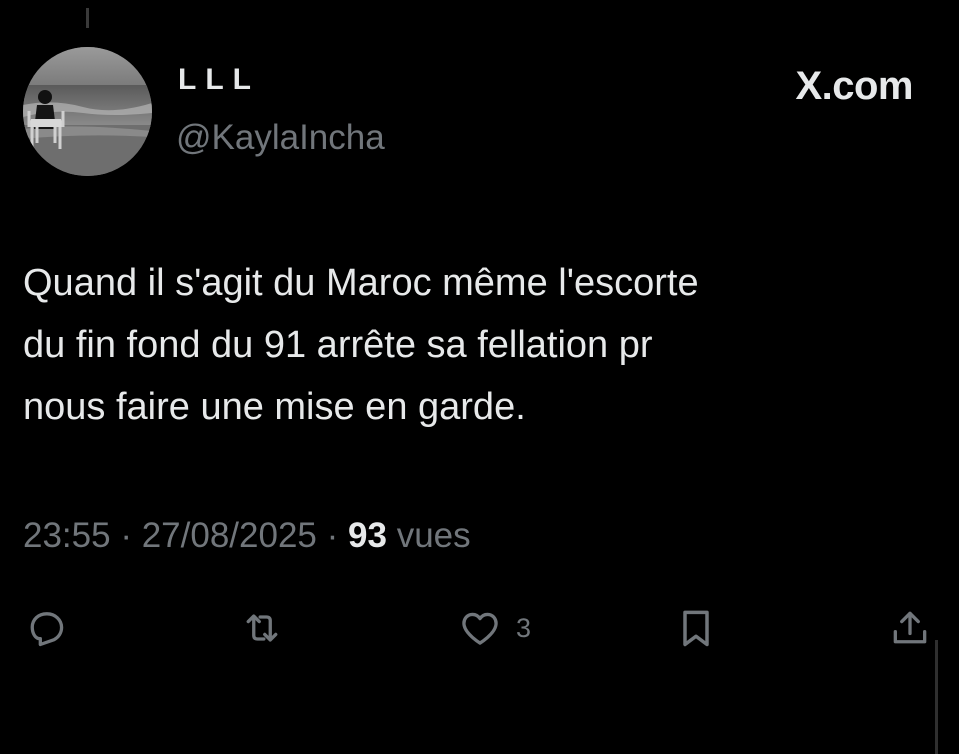  What do you see at coordinates (524, 627) in the screenshot?
I see `like-count: 3` at bounding box center [524, 627].